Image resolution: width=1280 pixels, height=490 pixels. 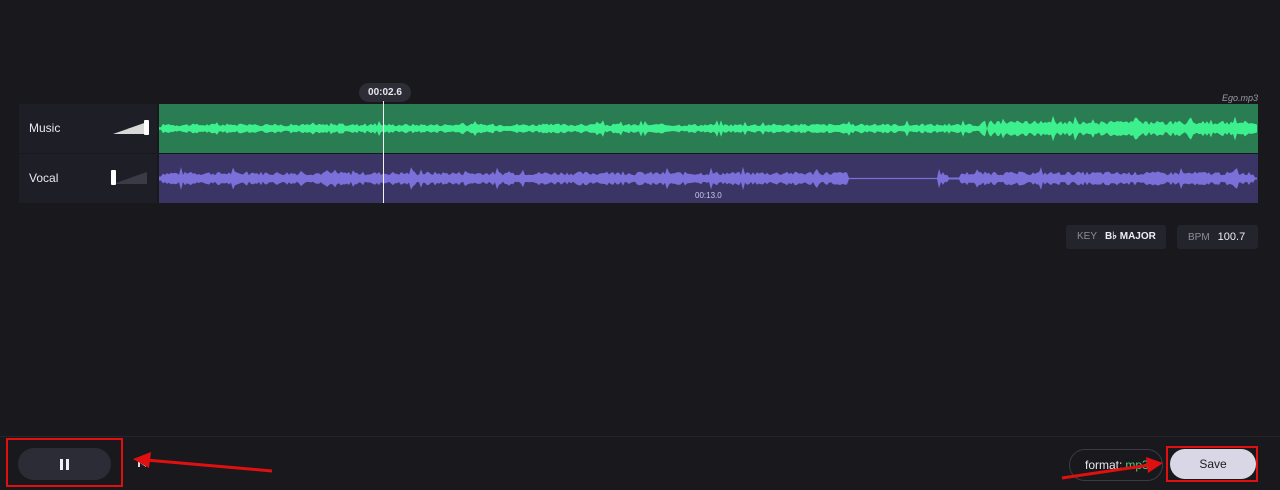 I want to click on save-arrow, so click(x=1106, y=471).